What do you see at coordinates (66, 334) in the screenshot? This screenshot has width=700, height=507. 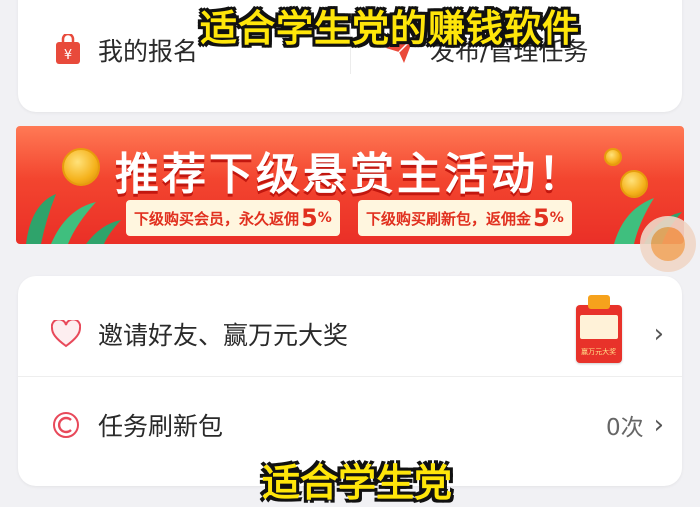 I see `heart-icon` at bounding box center [66, 334].